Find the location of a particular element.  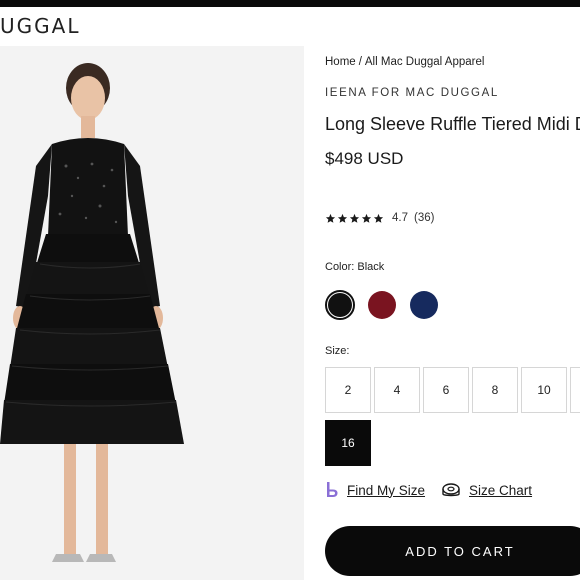

brand-logo: UGGAL is located at coordinates (40, 26).